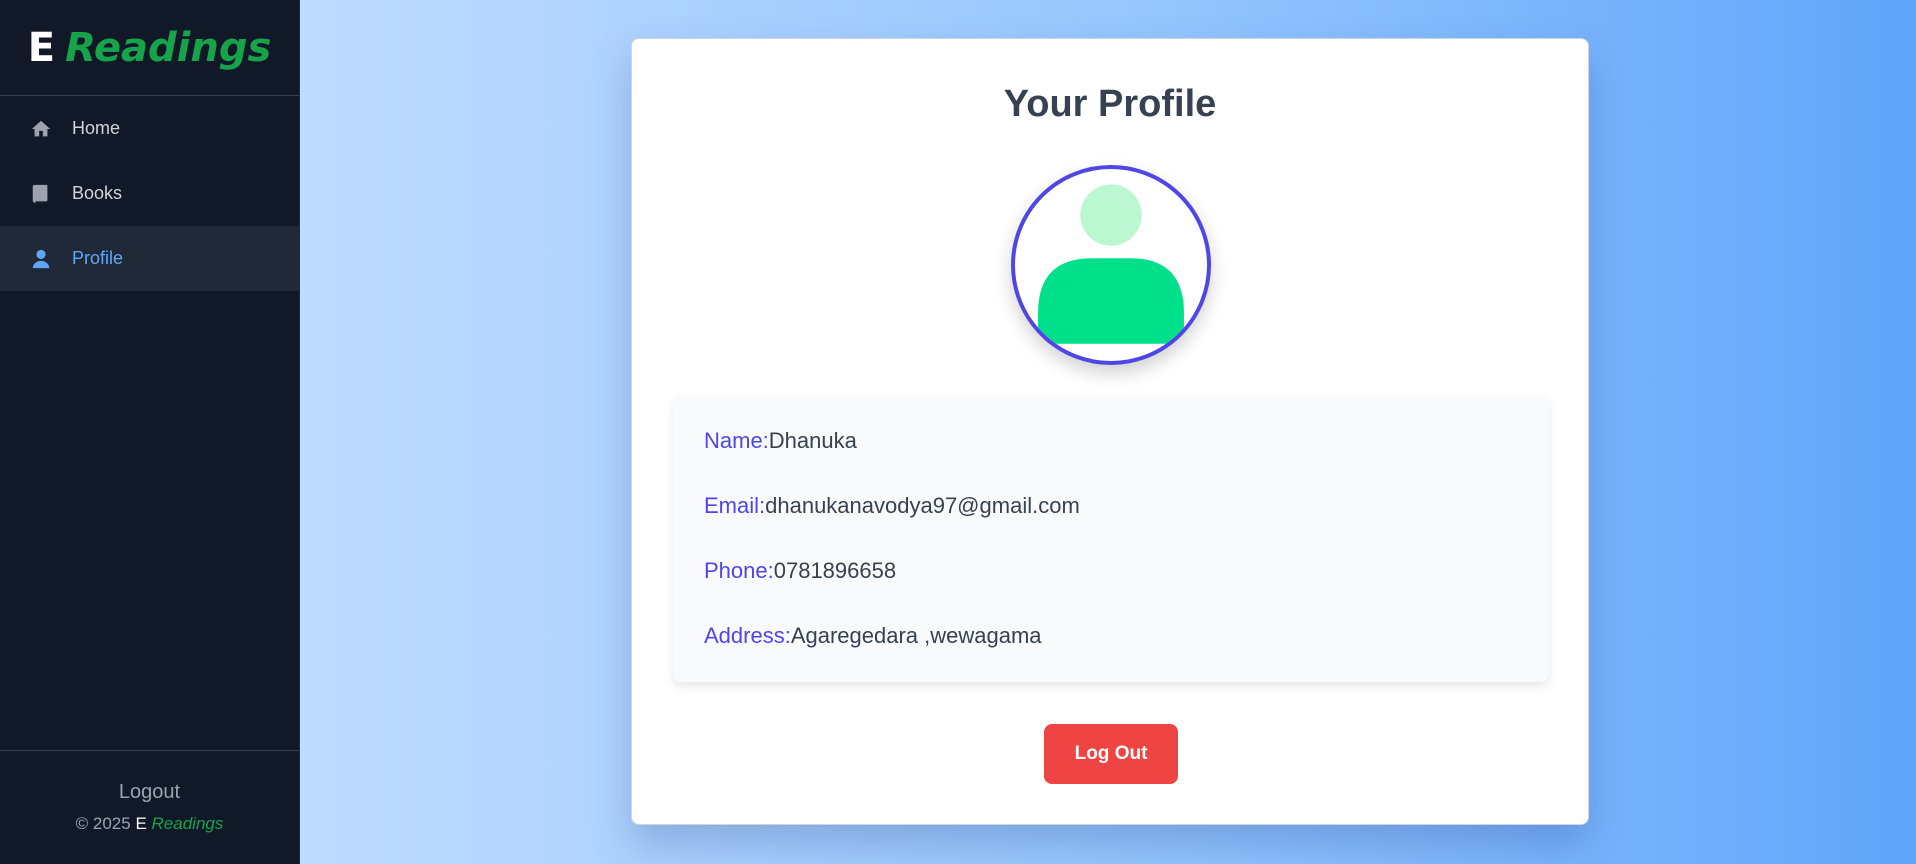 The height and width of the screenshot is (864, 1916). Describe the element at coordinates (735, 505) in the screenshot. I see `email-label: Email:` at that location.